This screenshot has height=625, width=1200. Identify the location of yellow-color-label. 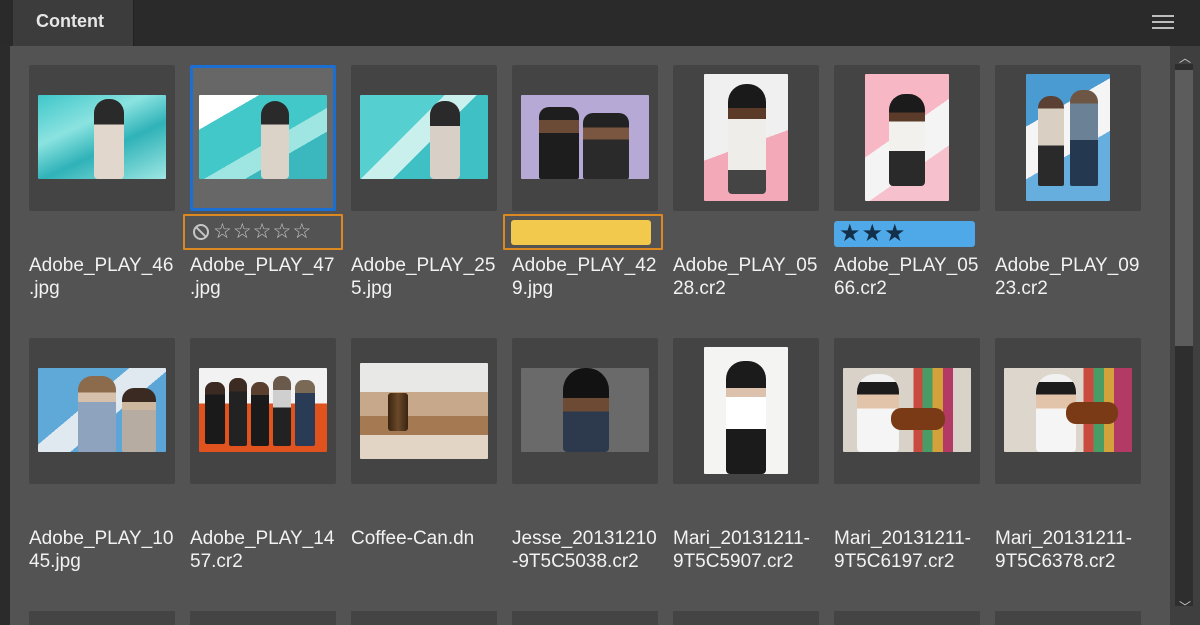
(581, 232).